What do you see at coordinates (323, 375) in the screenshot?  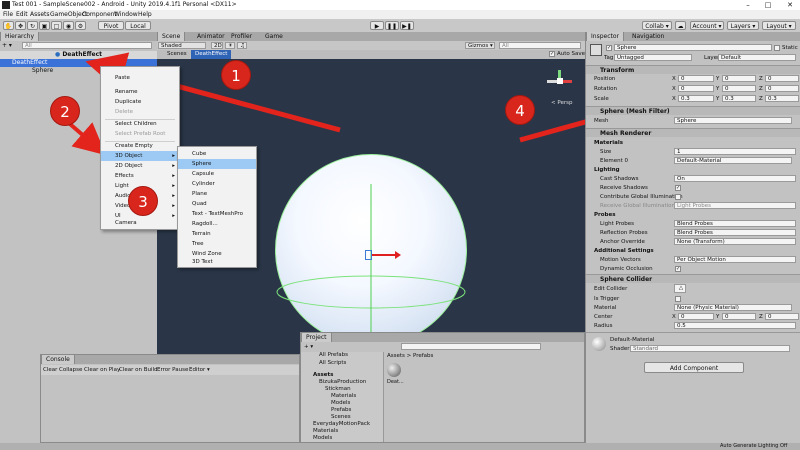 I see `tree-assets: Assets` at bounding box center [323, 375].